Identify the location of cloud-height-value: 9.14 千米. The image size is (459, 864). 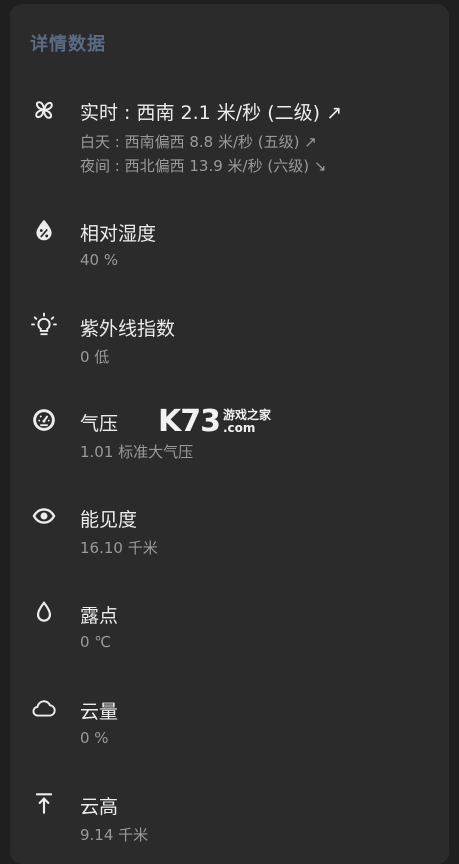
(114, 835).